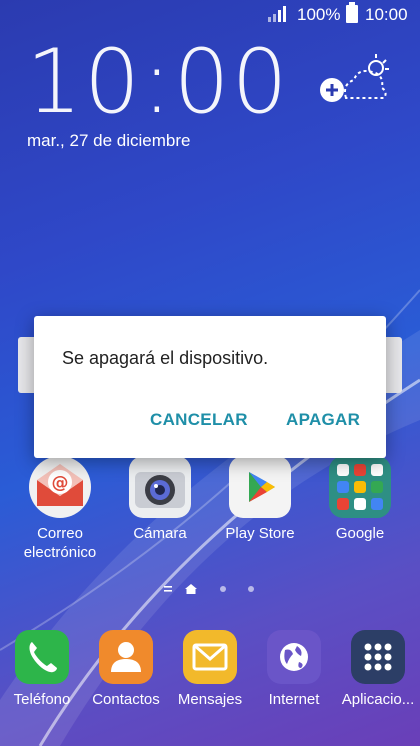 The height and width of the screenshot is (746, 420). What do you see at coordinates (160, 533) in the screenshot?
I see `app-label: Cámara` at bounding box center [160, 533].